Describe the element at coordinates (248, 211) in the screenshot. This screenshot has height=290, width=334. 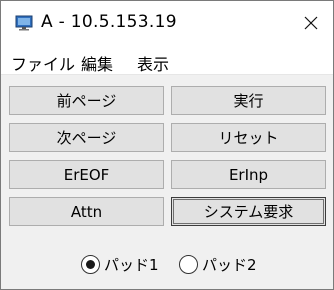
I see `system-request-button: システム要求` at that location.